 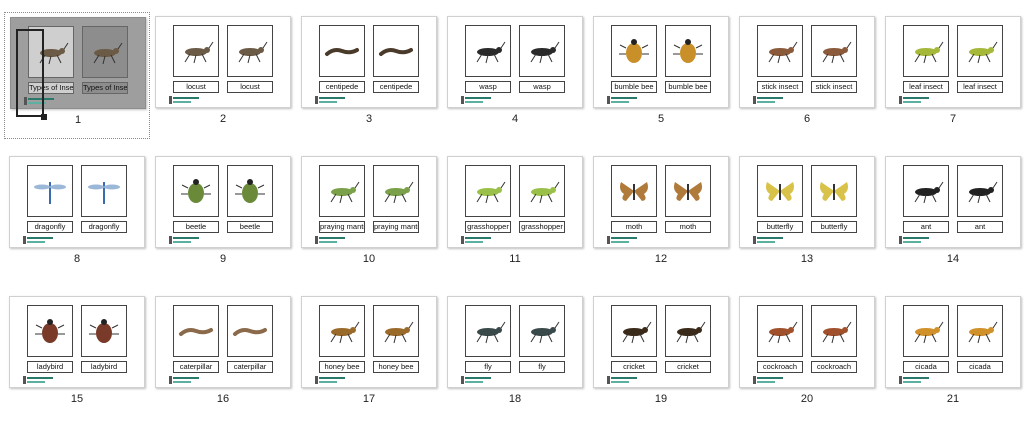 What do you see at coordinates (342, 201) in the screenshot?
I see `picture-card: praying mantis` at bounding box center [342, 201].